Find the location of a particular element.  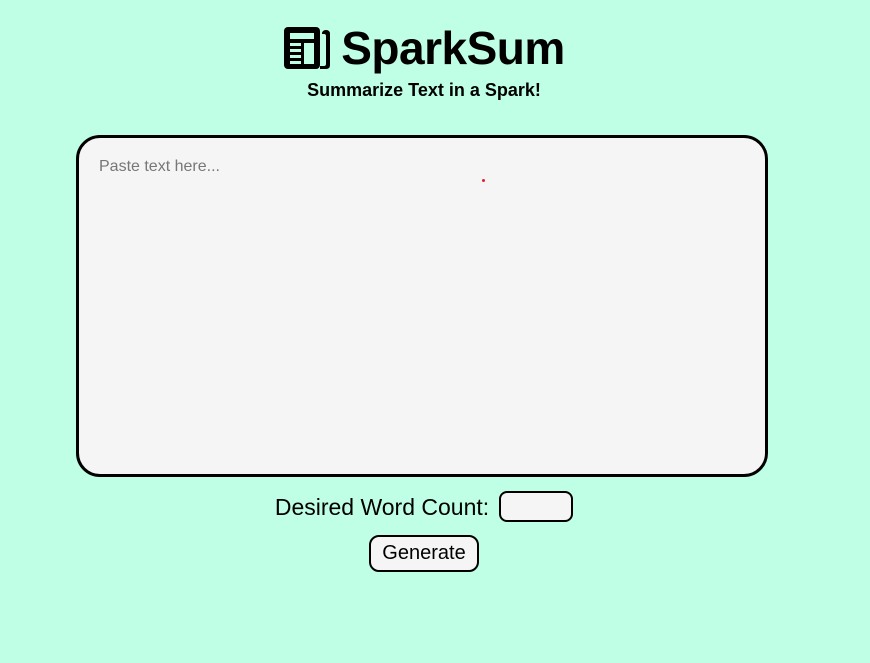

word-count-row: Desired Word Count: is located at coordinates (424, 506).